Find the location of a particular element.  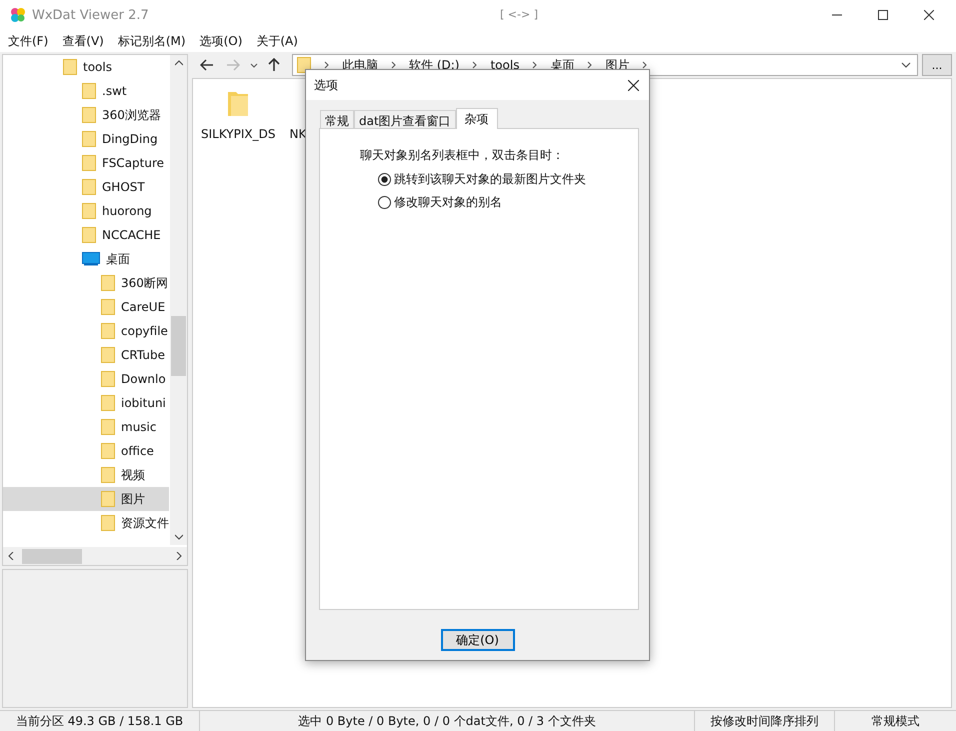

chevron-down-icon is located at coordinates (254, 65).